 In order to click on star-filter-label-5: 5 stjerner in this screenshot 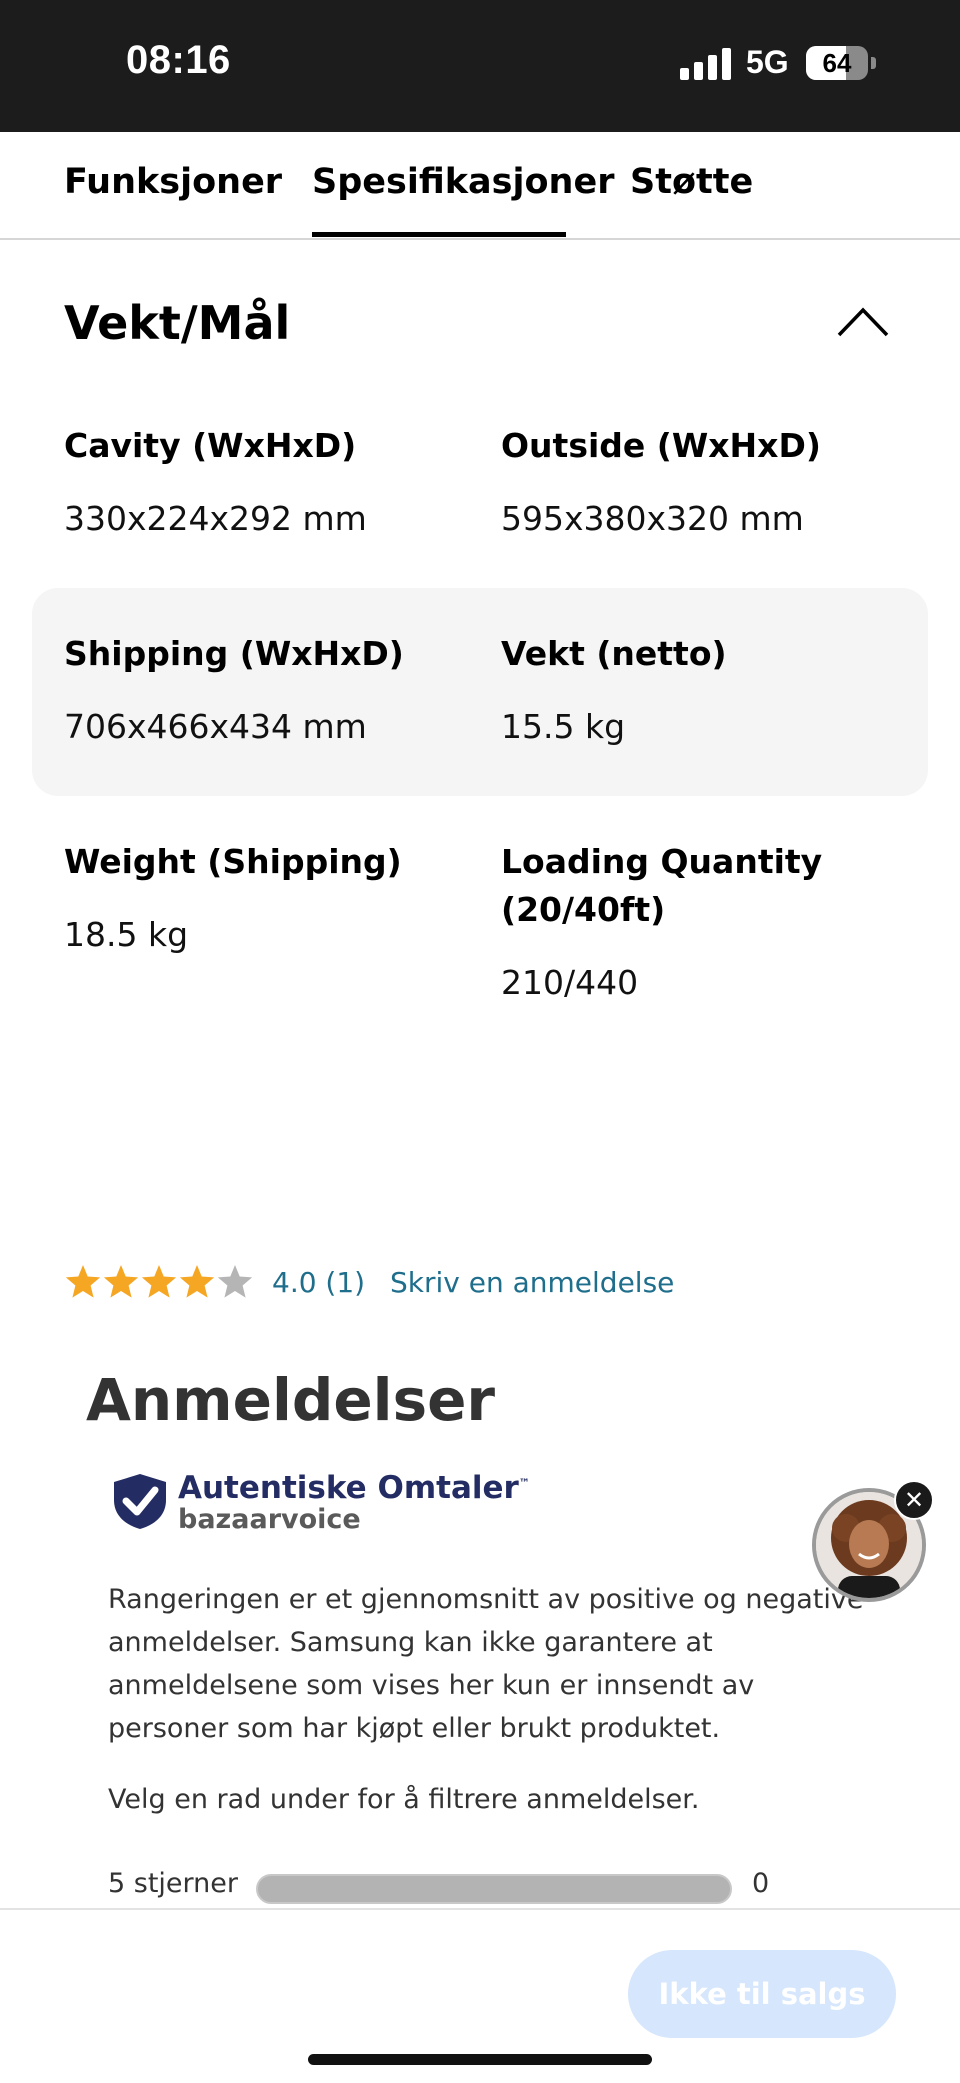, I will do `click(173, 1883)`.